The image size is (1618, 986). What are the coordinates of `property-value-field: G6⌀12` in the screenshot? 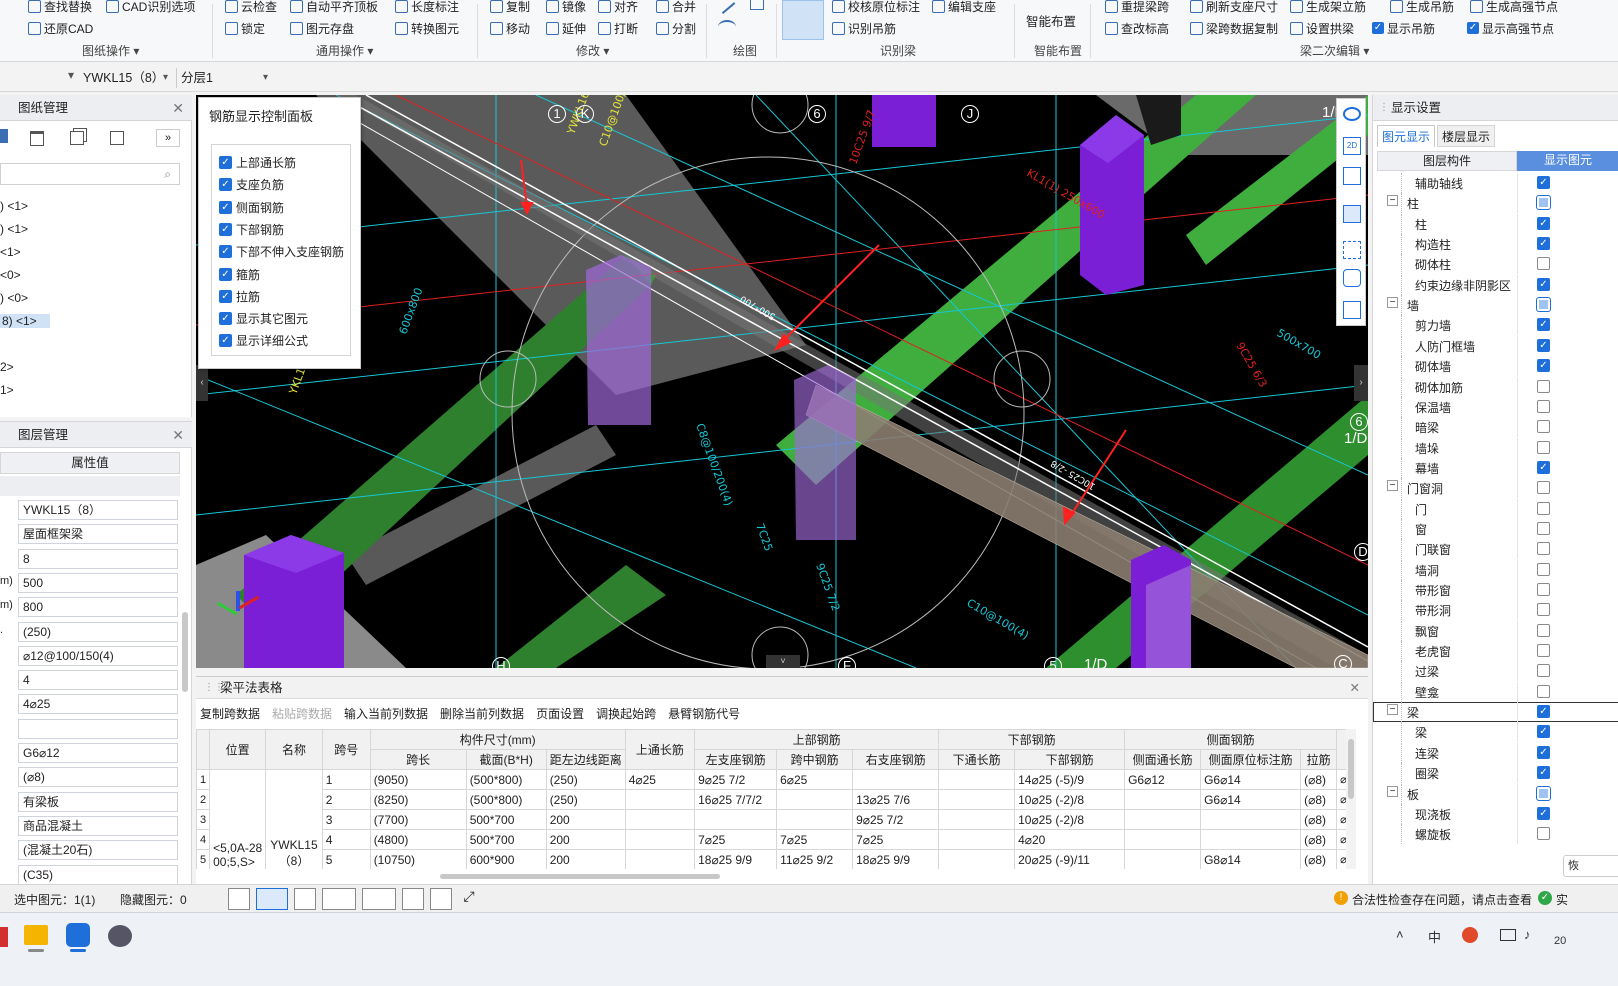 It's located at (98, 753).